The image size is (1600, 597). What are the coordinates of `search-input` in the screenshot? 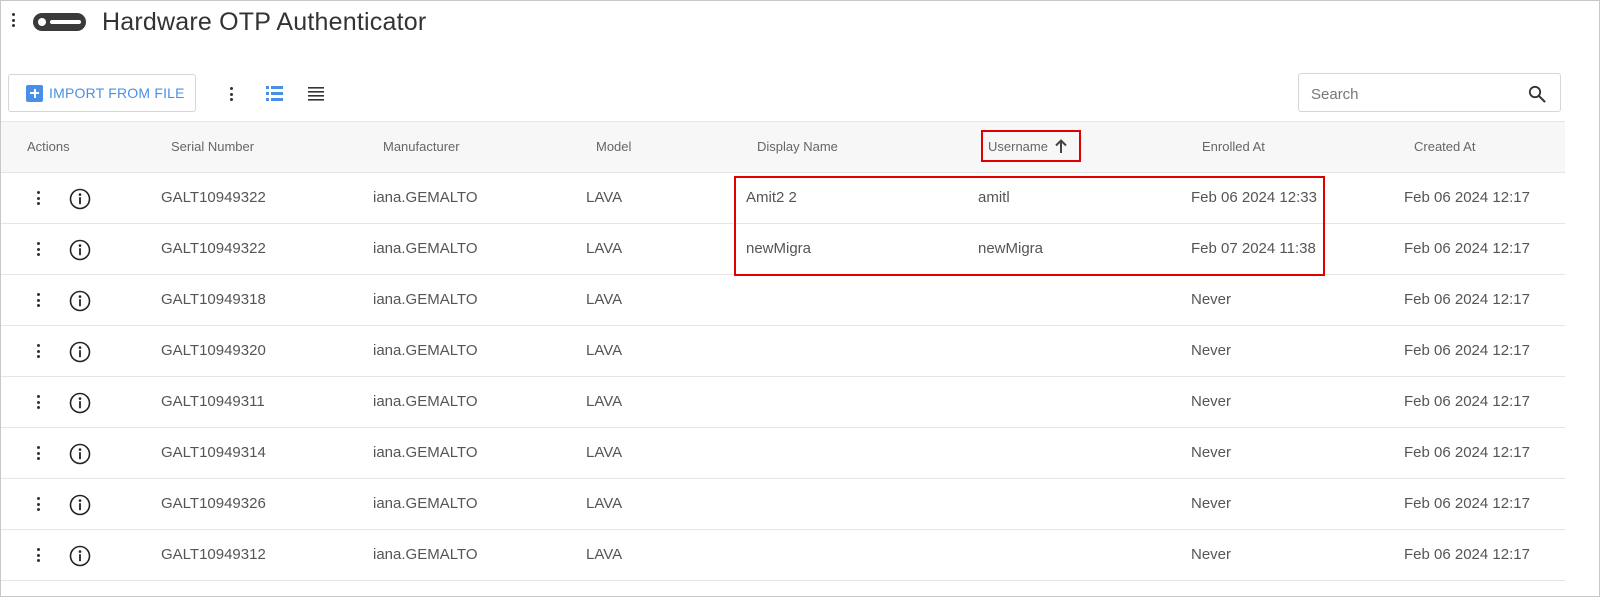 It's located at (1413, 94).